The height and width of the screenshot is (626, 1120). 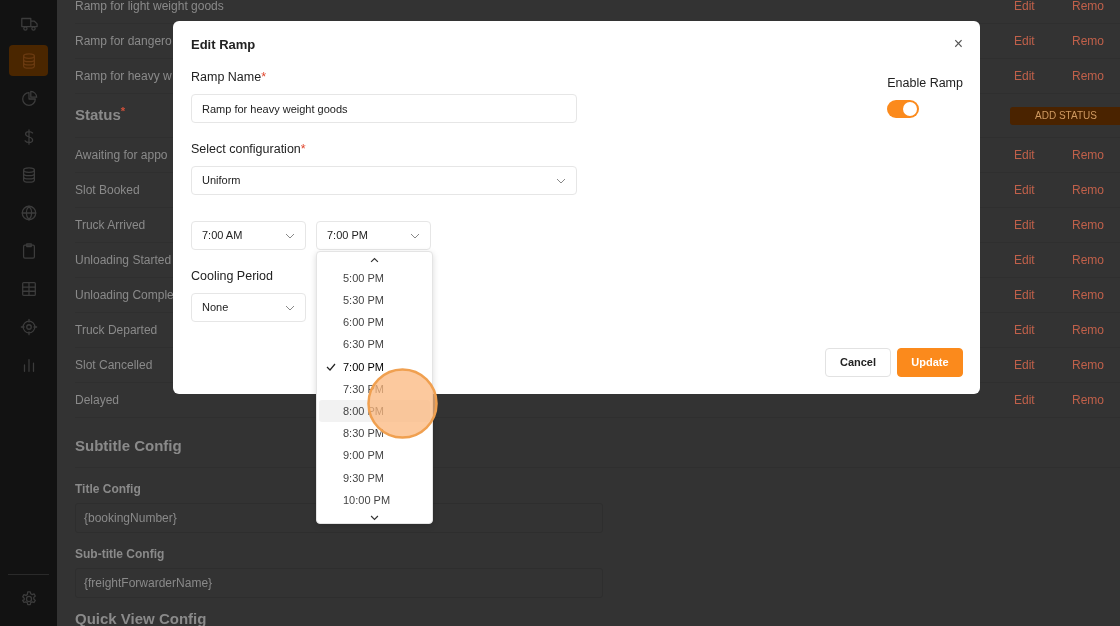 I want to click on dropdown-select: 7:00 PM, so click(x=373, y=235).